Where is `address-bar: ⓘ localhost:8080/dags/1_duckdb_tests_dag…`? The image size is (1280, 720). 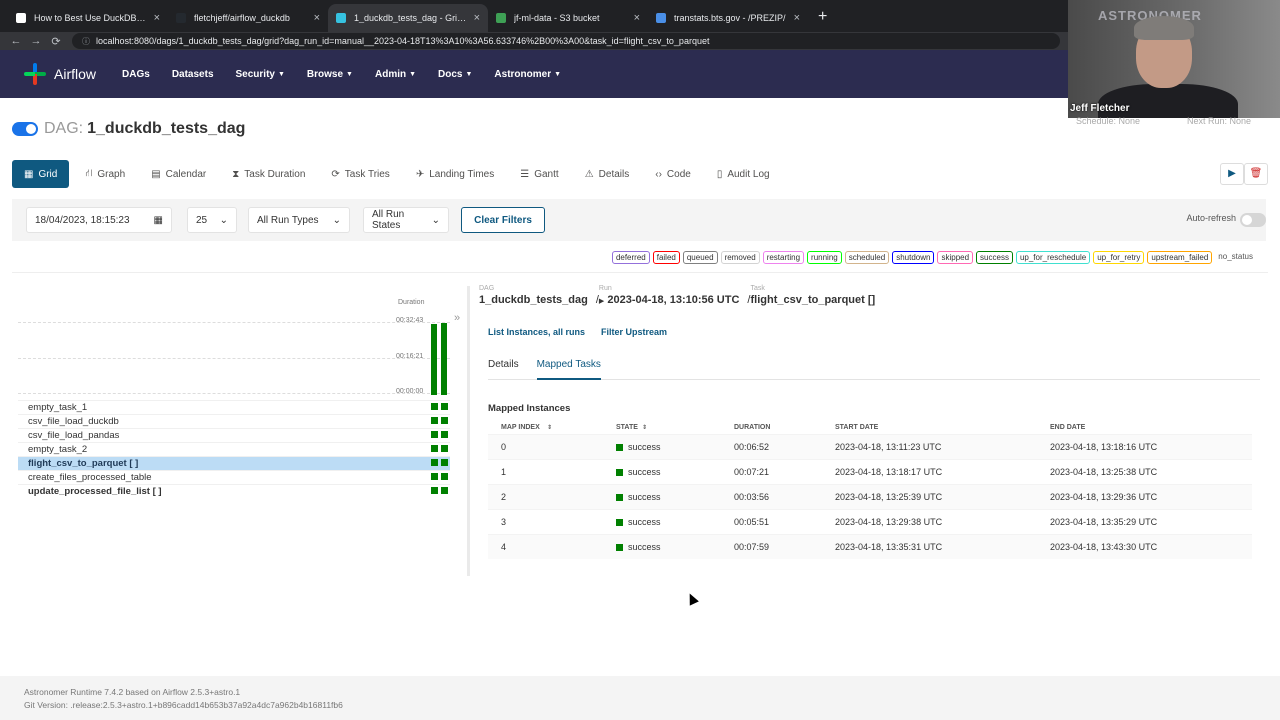
address-bar: ⓘ localhost:8080/dags/1_duckdb_tests_dag… is located at coordinates (566, 41).